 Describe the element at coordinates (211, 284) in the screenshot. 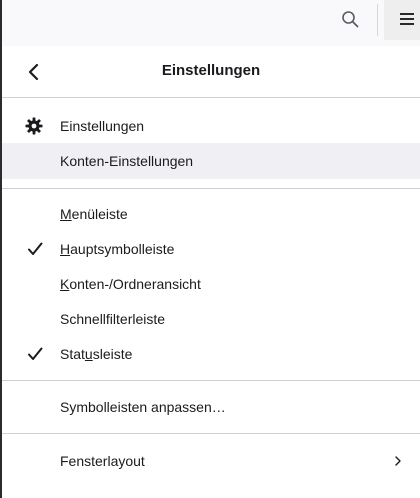

I see `menu-item-folder-pane: Konten-/Ordneransicht` at that location.